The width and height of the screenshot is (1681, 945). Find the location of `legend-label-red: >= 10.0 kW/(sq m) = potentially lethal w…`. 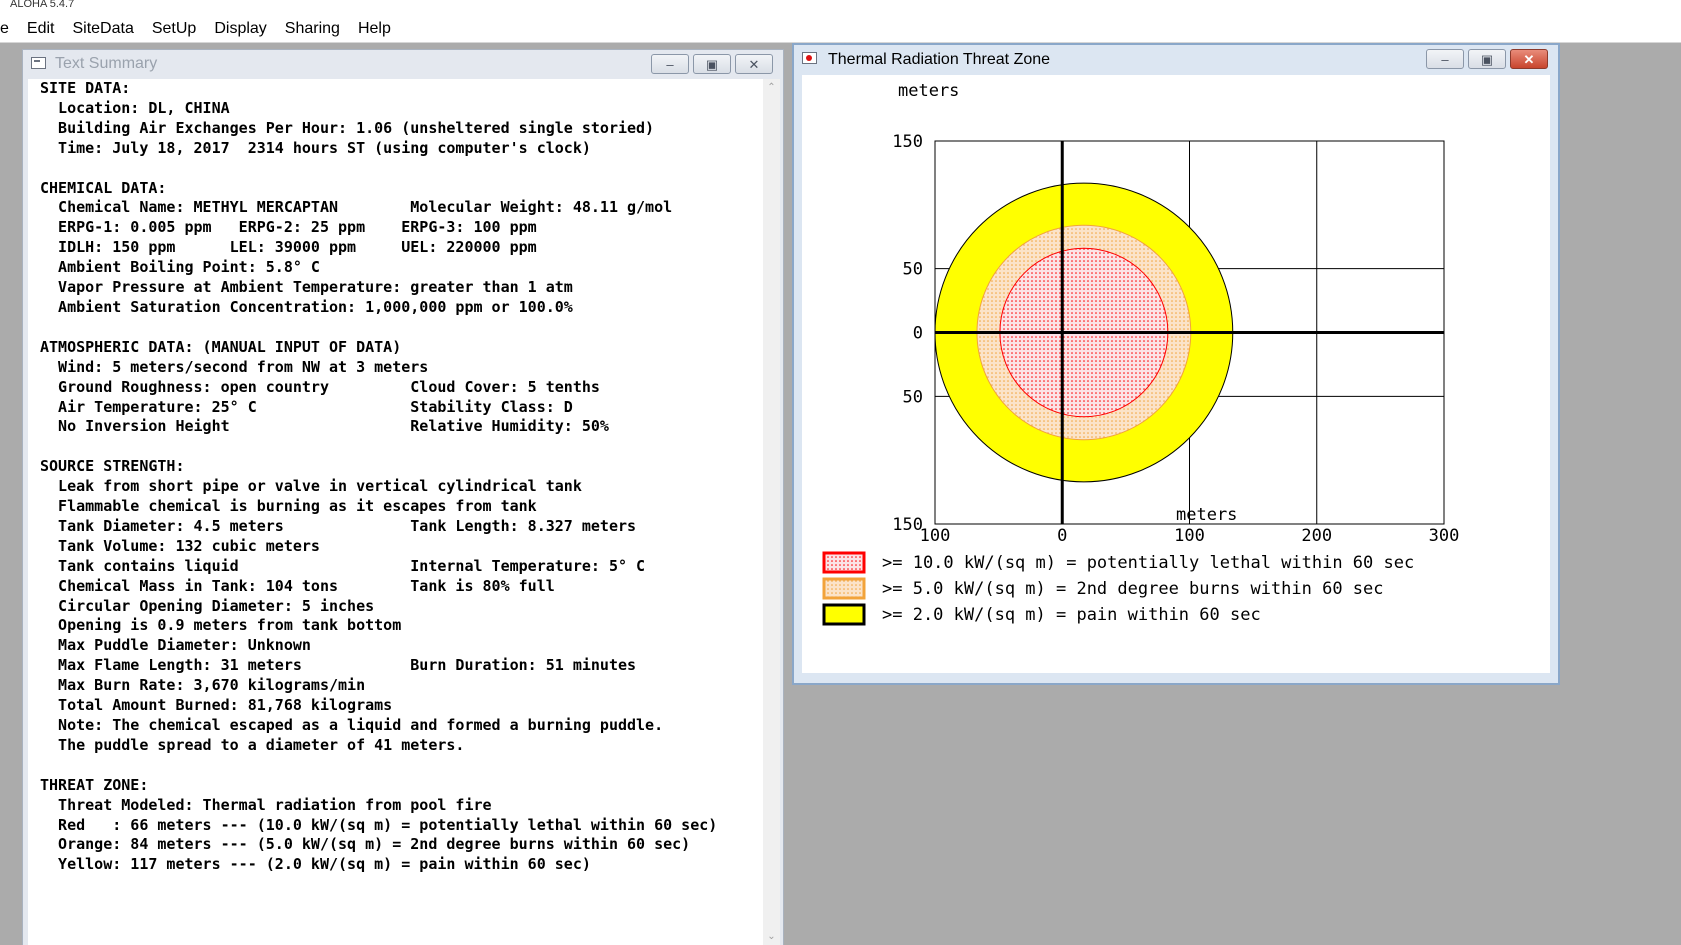

legend-label-red: >= 10.0 kW/(sq m) = potentially lethal w… is located at coordinates (1148, 563).